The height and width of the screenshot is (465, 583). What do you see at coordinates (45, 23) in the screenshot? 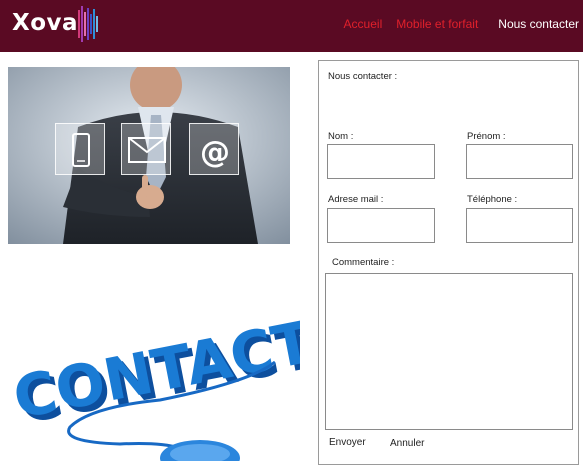
I see `brand-logo-text: Xova` at bounding box center [45, 23].